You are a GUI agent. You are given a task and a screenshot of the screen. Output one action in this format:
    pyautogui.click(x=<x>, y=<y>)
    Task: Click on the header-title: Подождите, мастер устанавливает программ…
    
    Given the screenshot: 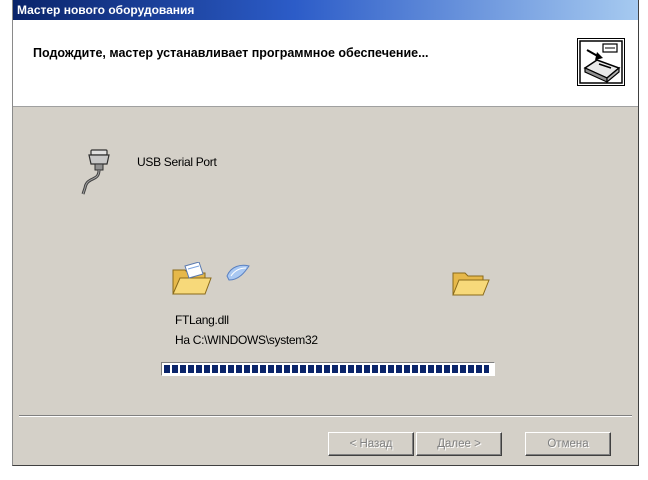 What is the action you would take?
    pyautogui.click(x=231, y=53)
    